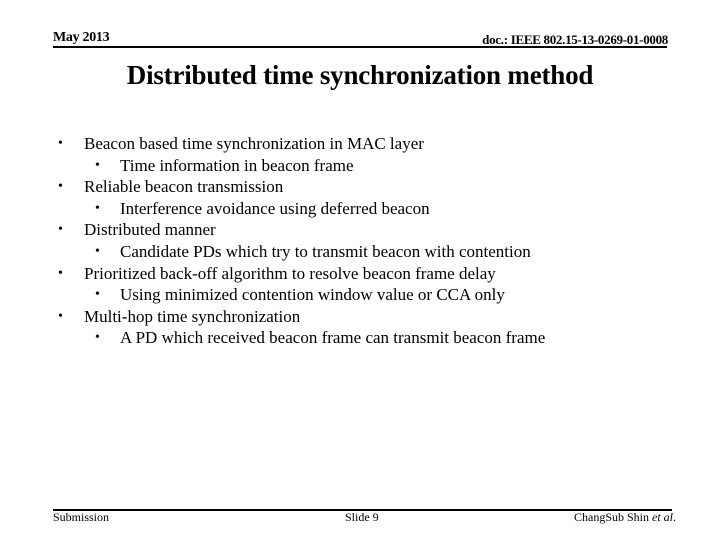 The image size is (720, 540). Describe the element at coordinates (611, 517) in the screenshot. I see `author-name: ChangSub Shin` at that location.